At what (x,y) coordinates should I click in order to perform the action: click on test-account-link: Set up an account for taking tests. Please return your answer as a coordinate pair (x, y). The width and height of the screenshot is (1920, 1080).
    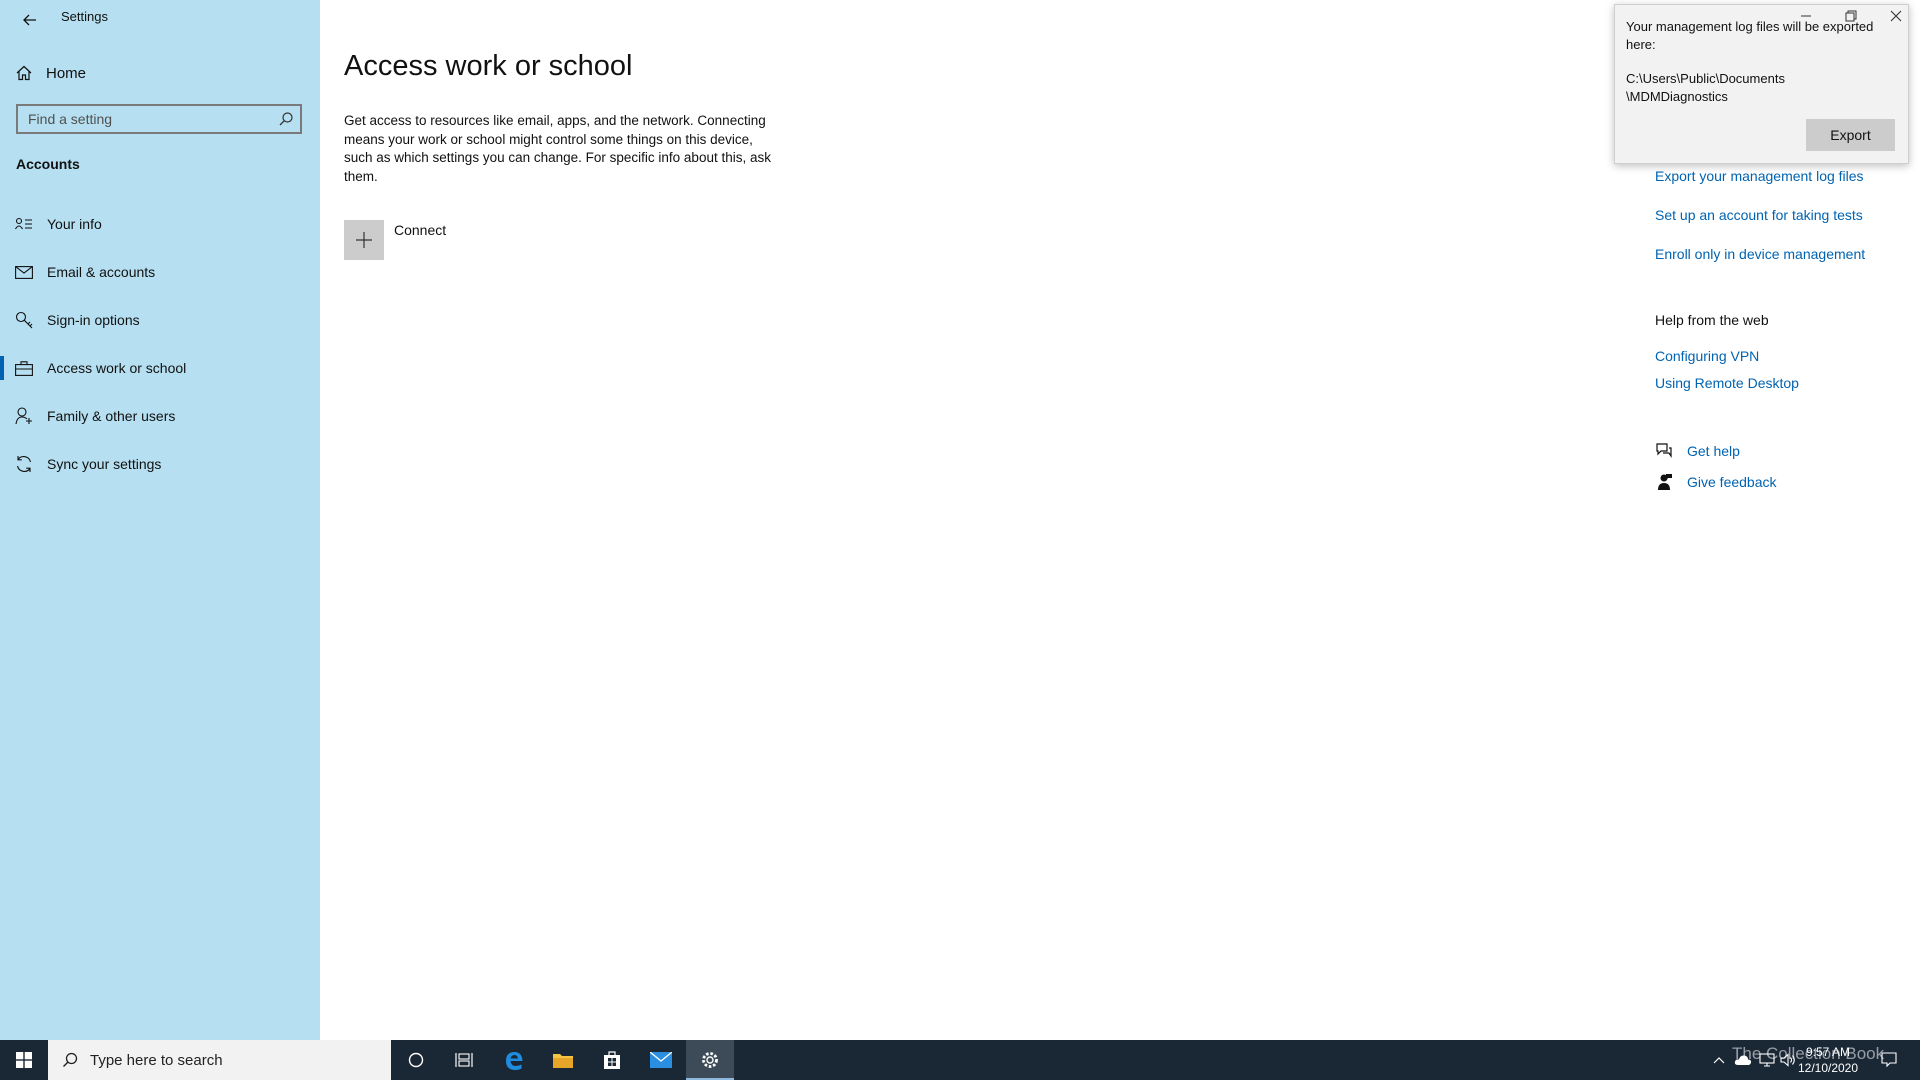
    Looking at the image, I should click on (1759, 215).